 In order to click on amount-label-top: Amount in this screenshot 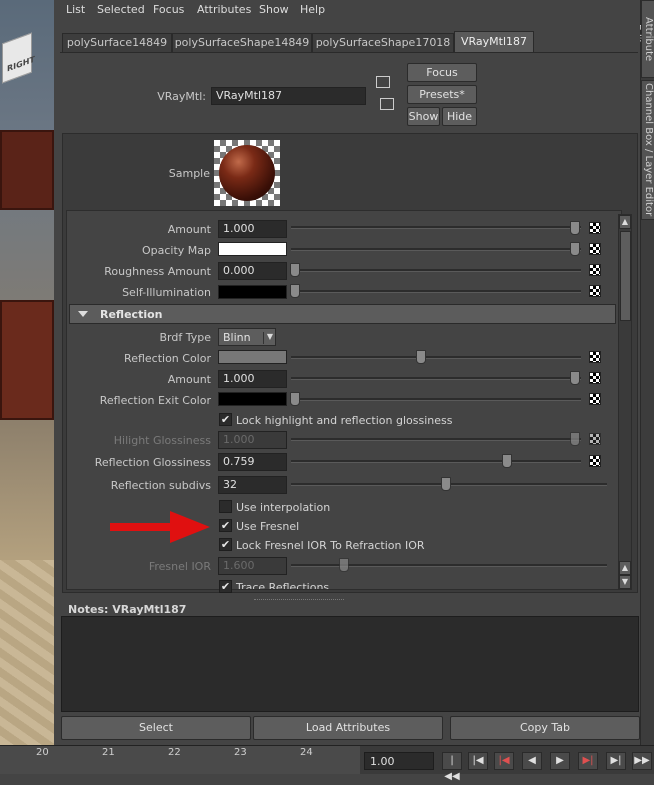, I will do `click(189, 229)`.